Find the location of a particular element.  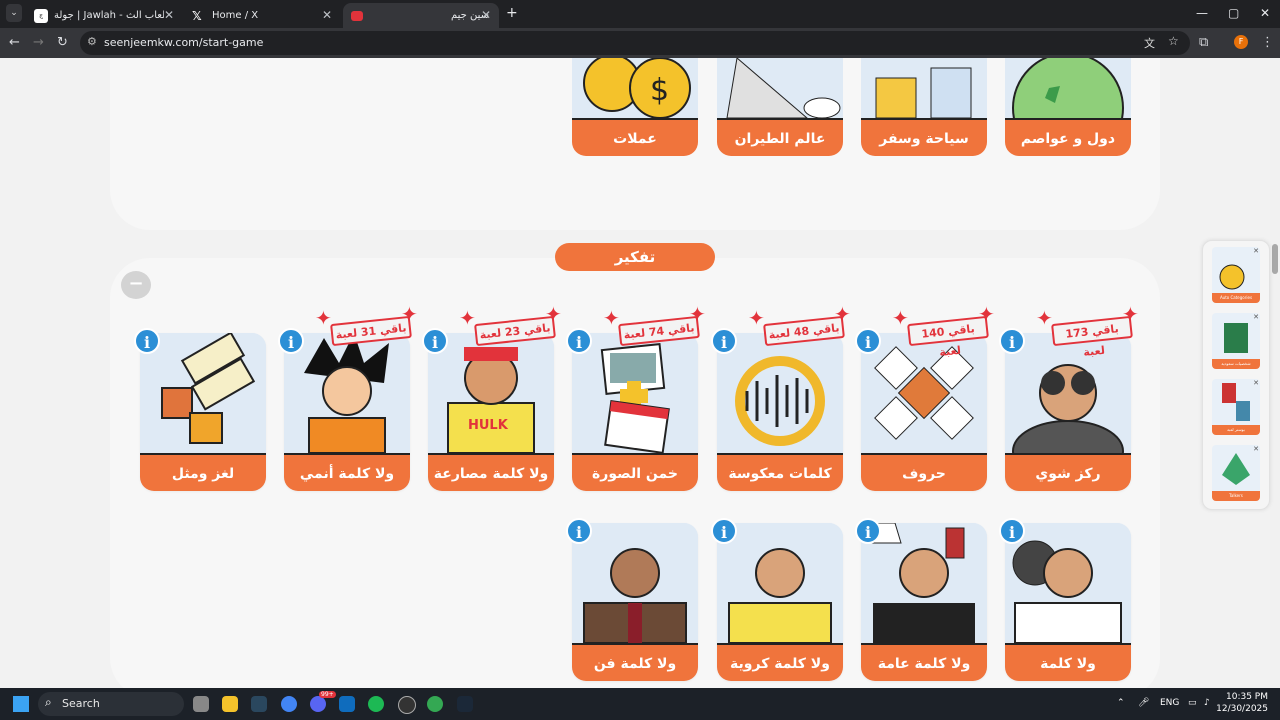

back-arrow-icon: ← is located at coordinates (14, 42).